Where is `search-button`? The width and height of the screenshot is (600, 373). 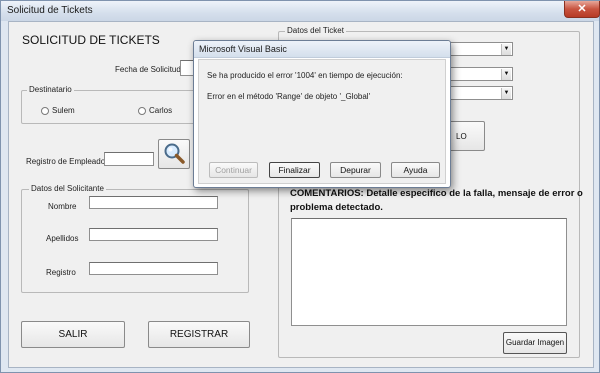 search-button is located at coordinates (174, 154).